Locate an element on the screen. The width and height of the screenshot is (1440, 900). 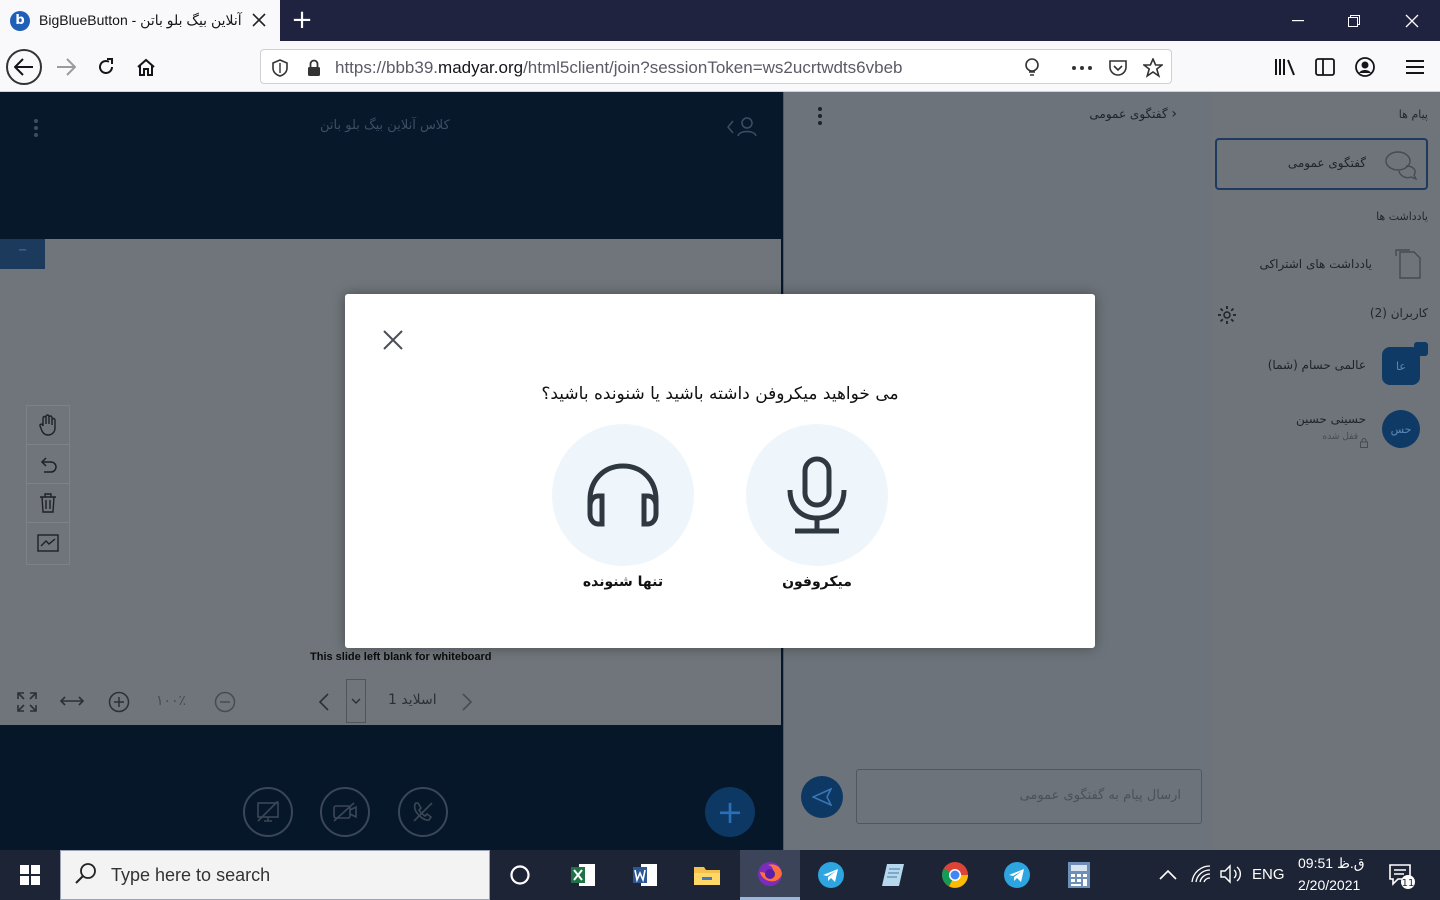
presentation-toolbar: ۱۰۰٪ اسلاید 1 is located at coordinates (390, 702).